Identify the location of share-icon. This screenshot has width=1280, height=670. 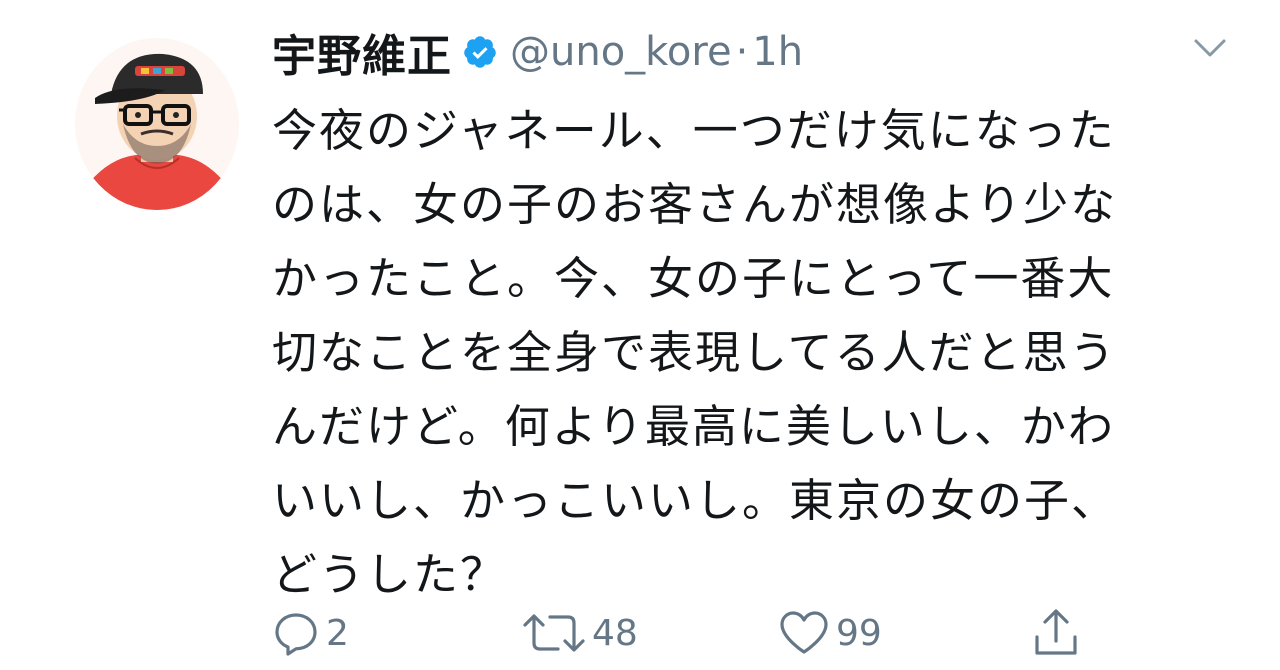
(1056, 633).